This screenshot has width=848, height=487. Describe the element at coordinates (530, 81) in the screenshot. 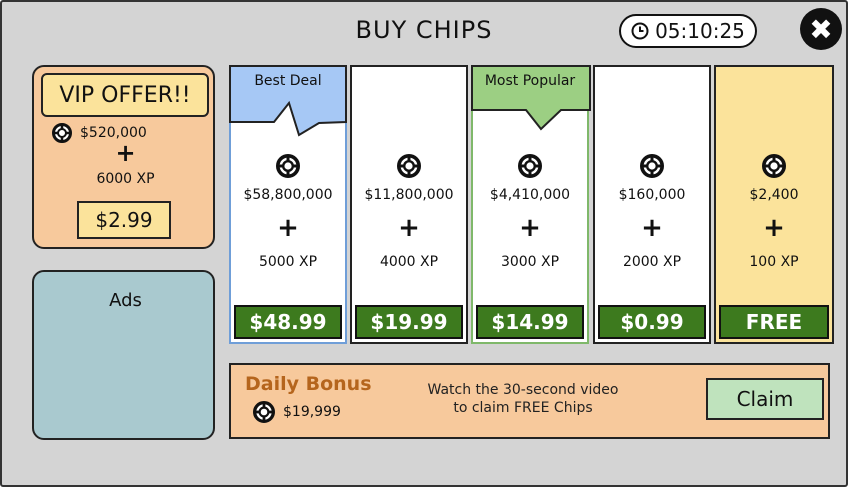

I see `most-popular-tag: Most Popular` at that location.